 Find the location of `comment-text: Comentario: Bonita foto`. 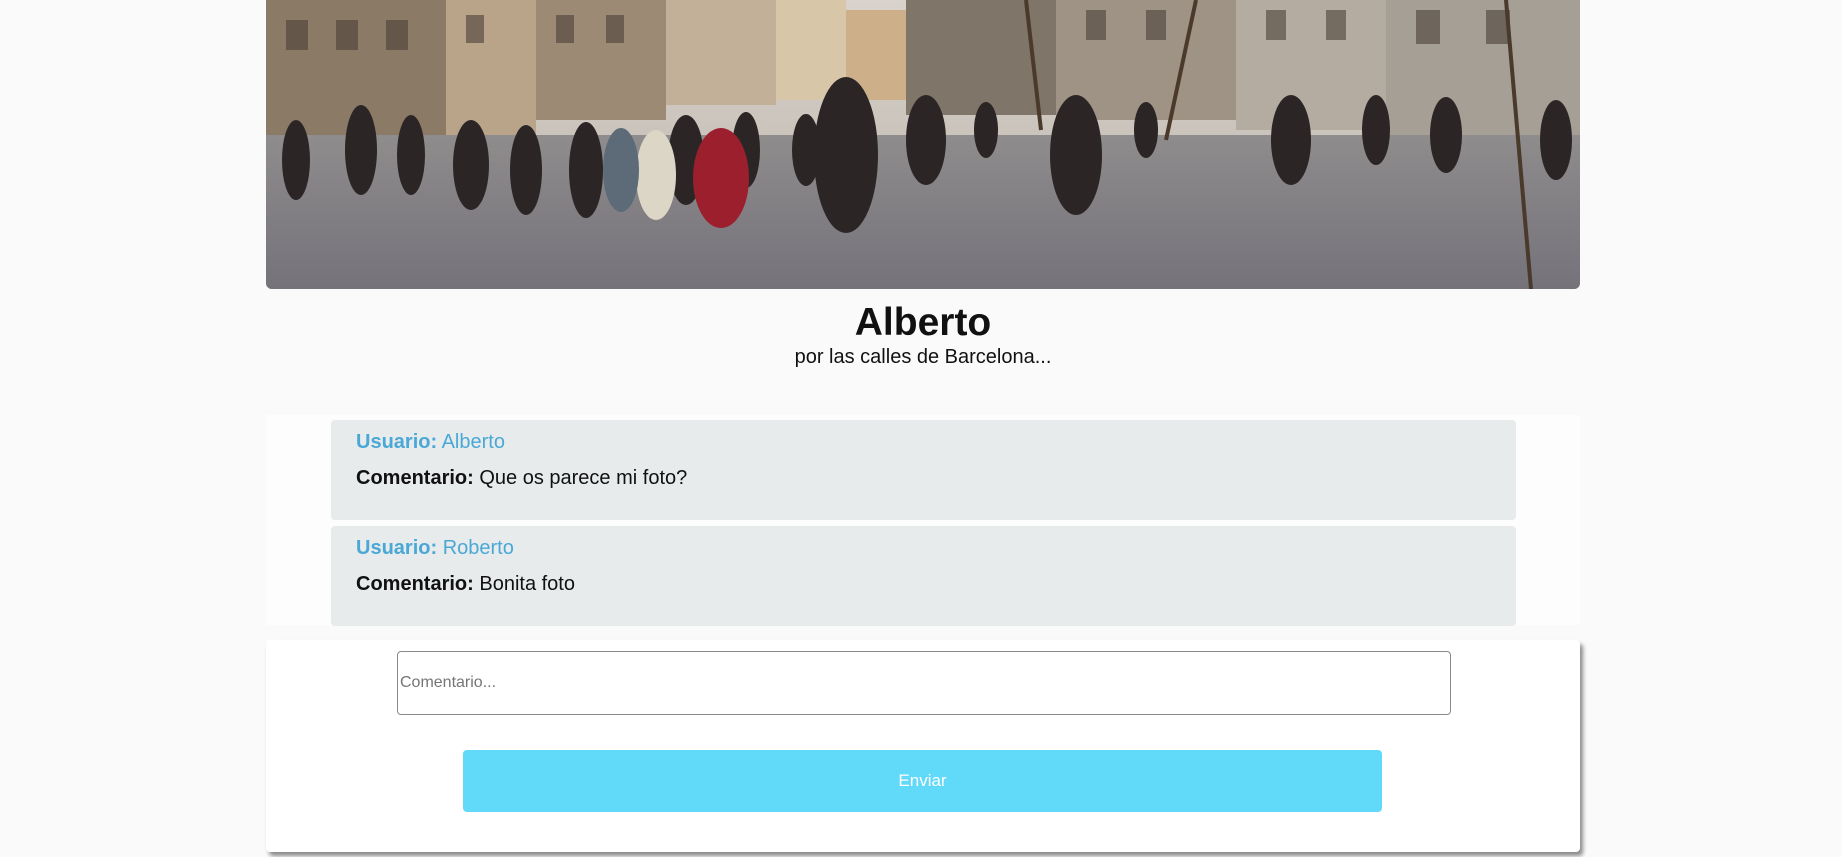

comment-text: Comentario: Bonita foto is located at coordinates (923, 584).